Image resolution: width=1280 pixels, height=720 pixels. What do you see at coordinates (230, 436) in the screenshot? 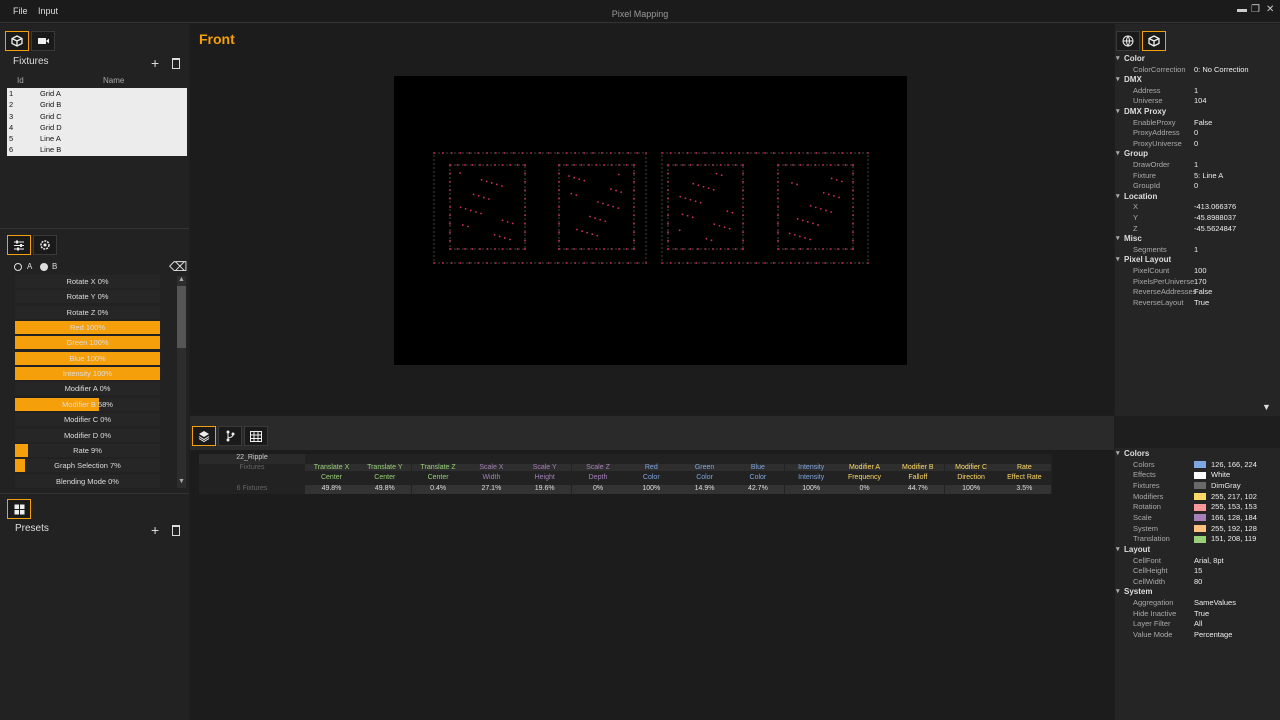
I see `branch-tab-icon` at bounding box center [230, 436].